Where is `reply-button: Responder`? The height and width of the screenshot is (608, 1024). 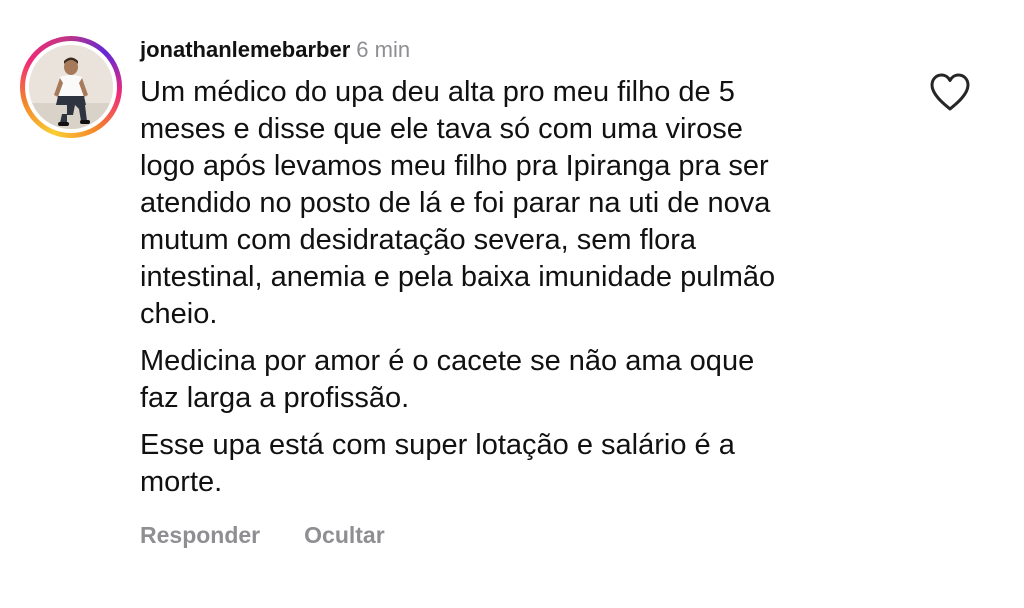 reply-button: Responder is located at coordinates (200, 535).